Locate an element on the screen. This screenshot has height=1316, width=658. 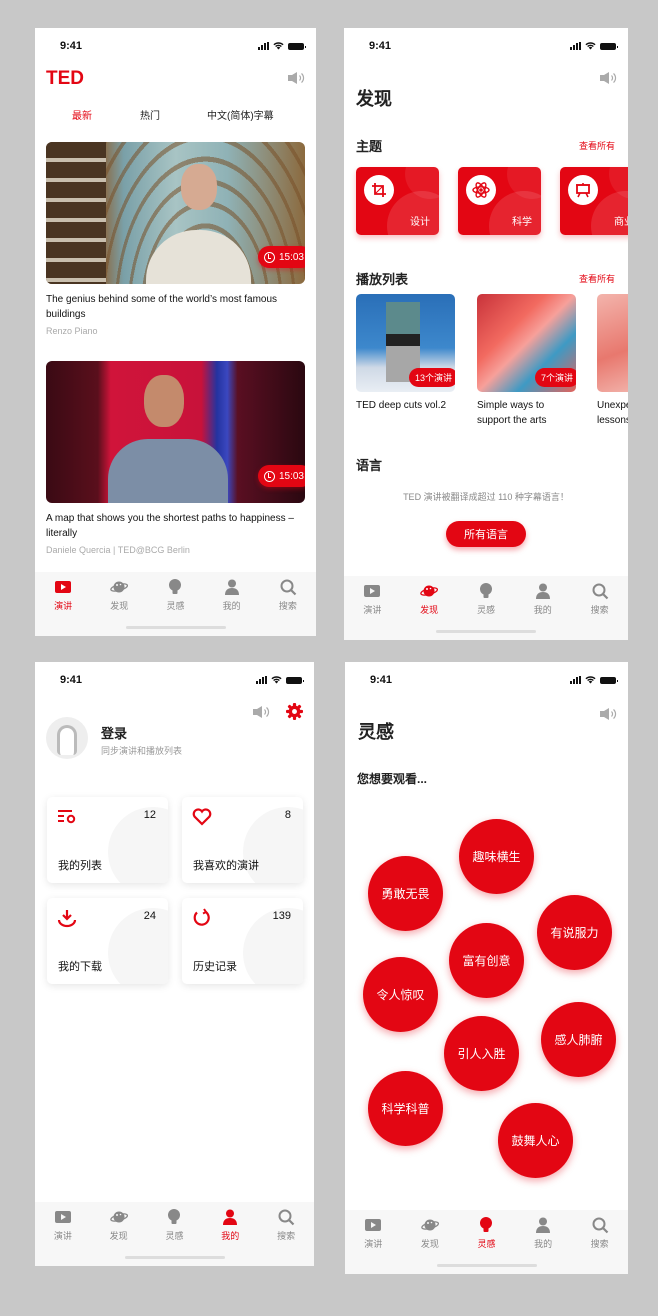
status-bar: 9:41 is located at coordinates (174, 680).